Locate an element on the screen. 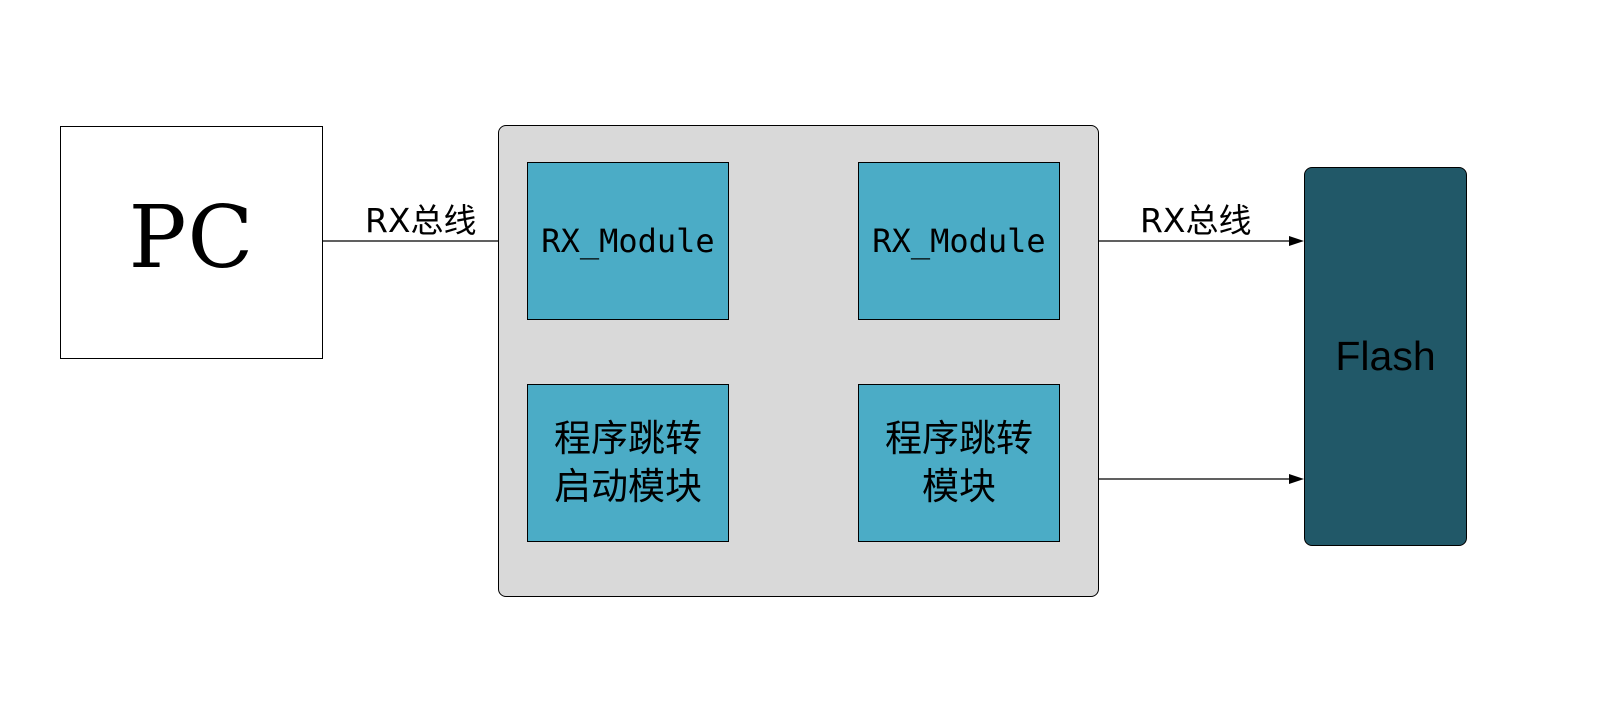  jump-start-module: 程序跳转启动模块 is located at coordinates (628, 463).